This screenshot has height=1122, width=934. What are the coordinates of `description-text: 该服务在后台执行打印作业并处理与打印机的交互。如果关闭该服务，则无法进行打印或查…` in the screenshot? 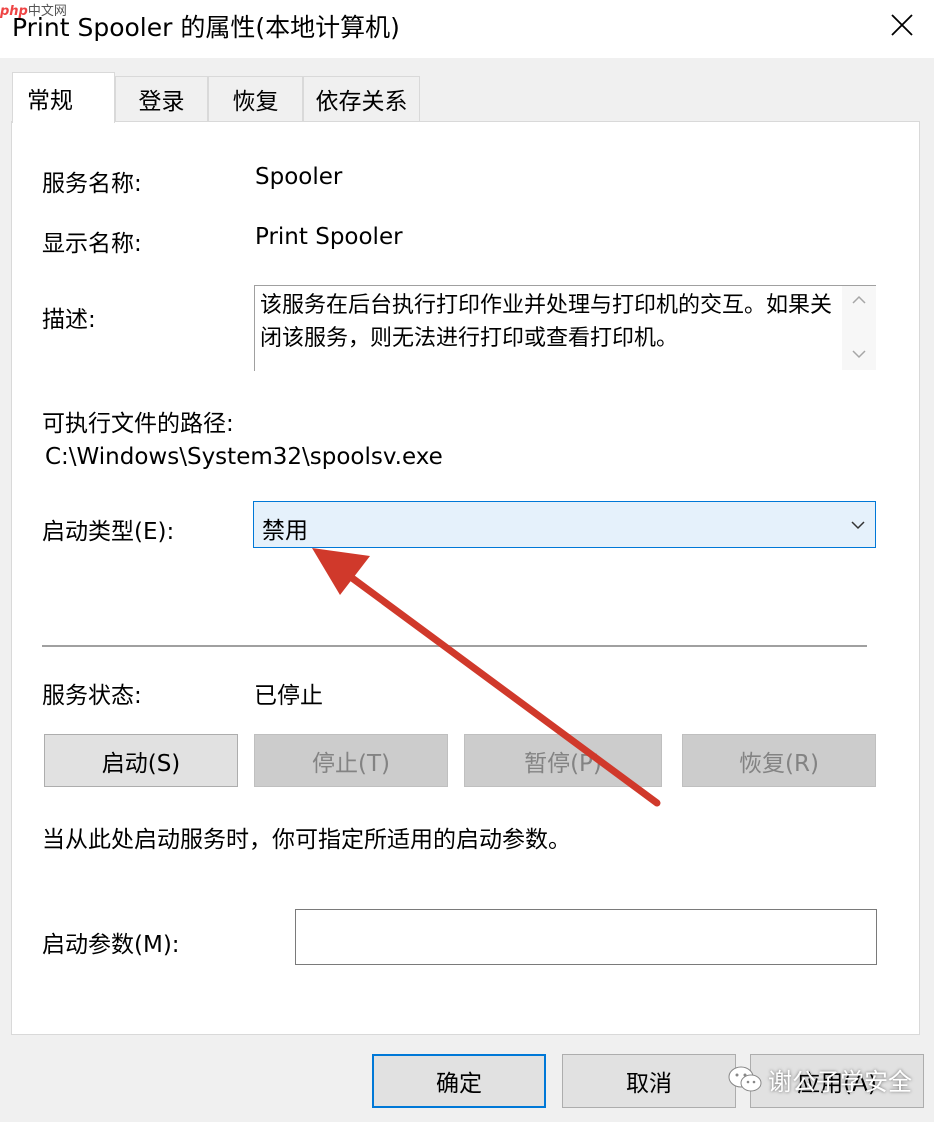 It's located at (546, 322).